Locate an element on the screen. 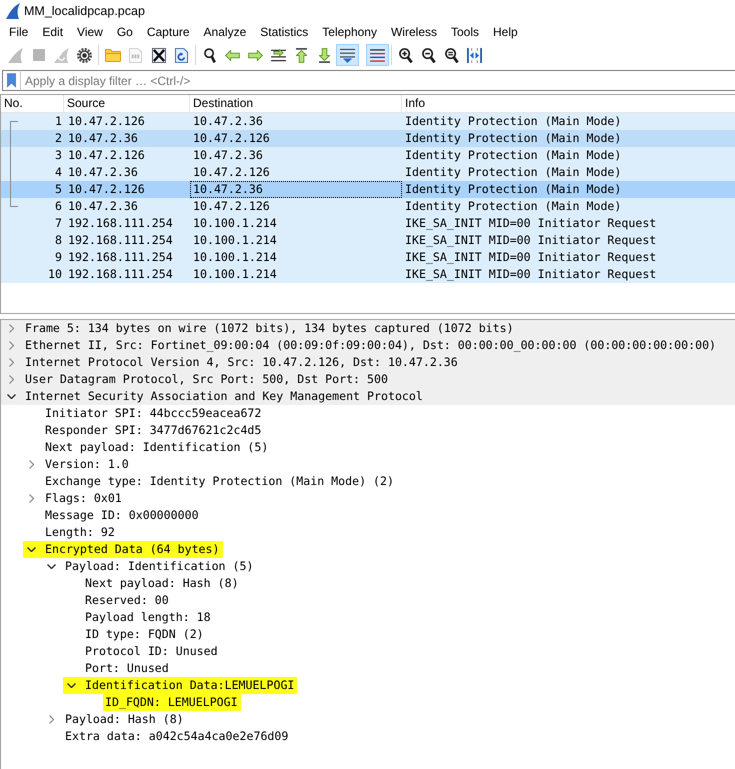 The width and height of the screenshot is (735, 769). tree-item-label: Next payload: Hash (8) is located at coordinates (162, 583).